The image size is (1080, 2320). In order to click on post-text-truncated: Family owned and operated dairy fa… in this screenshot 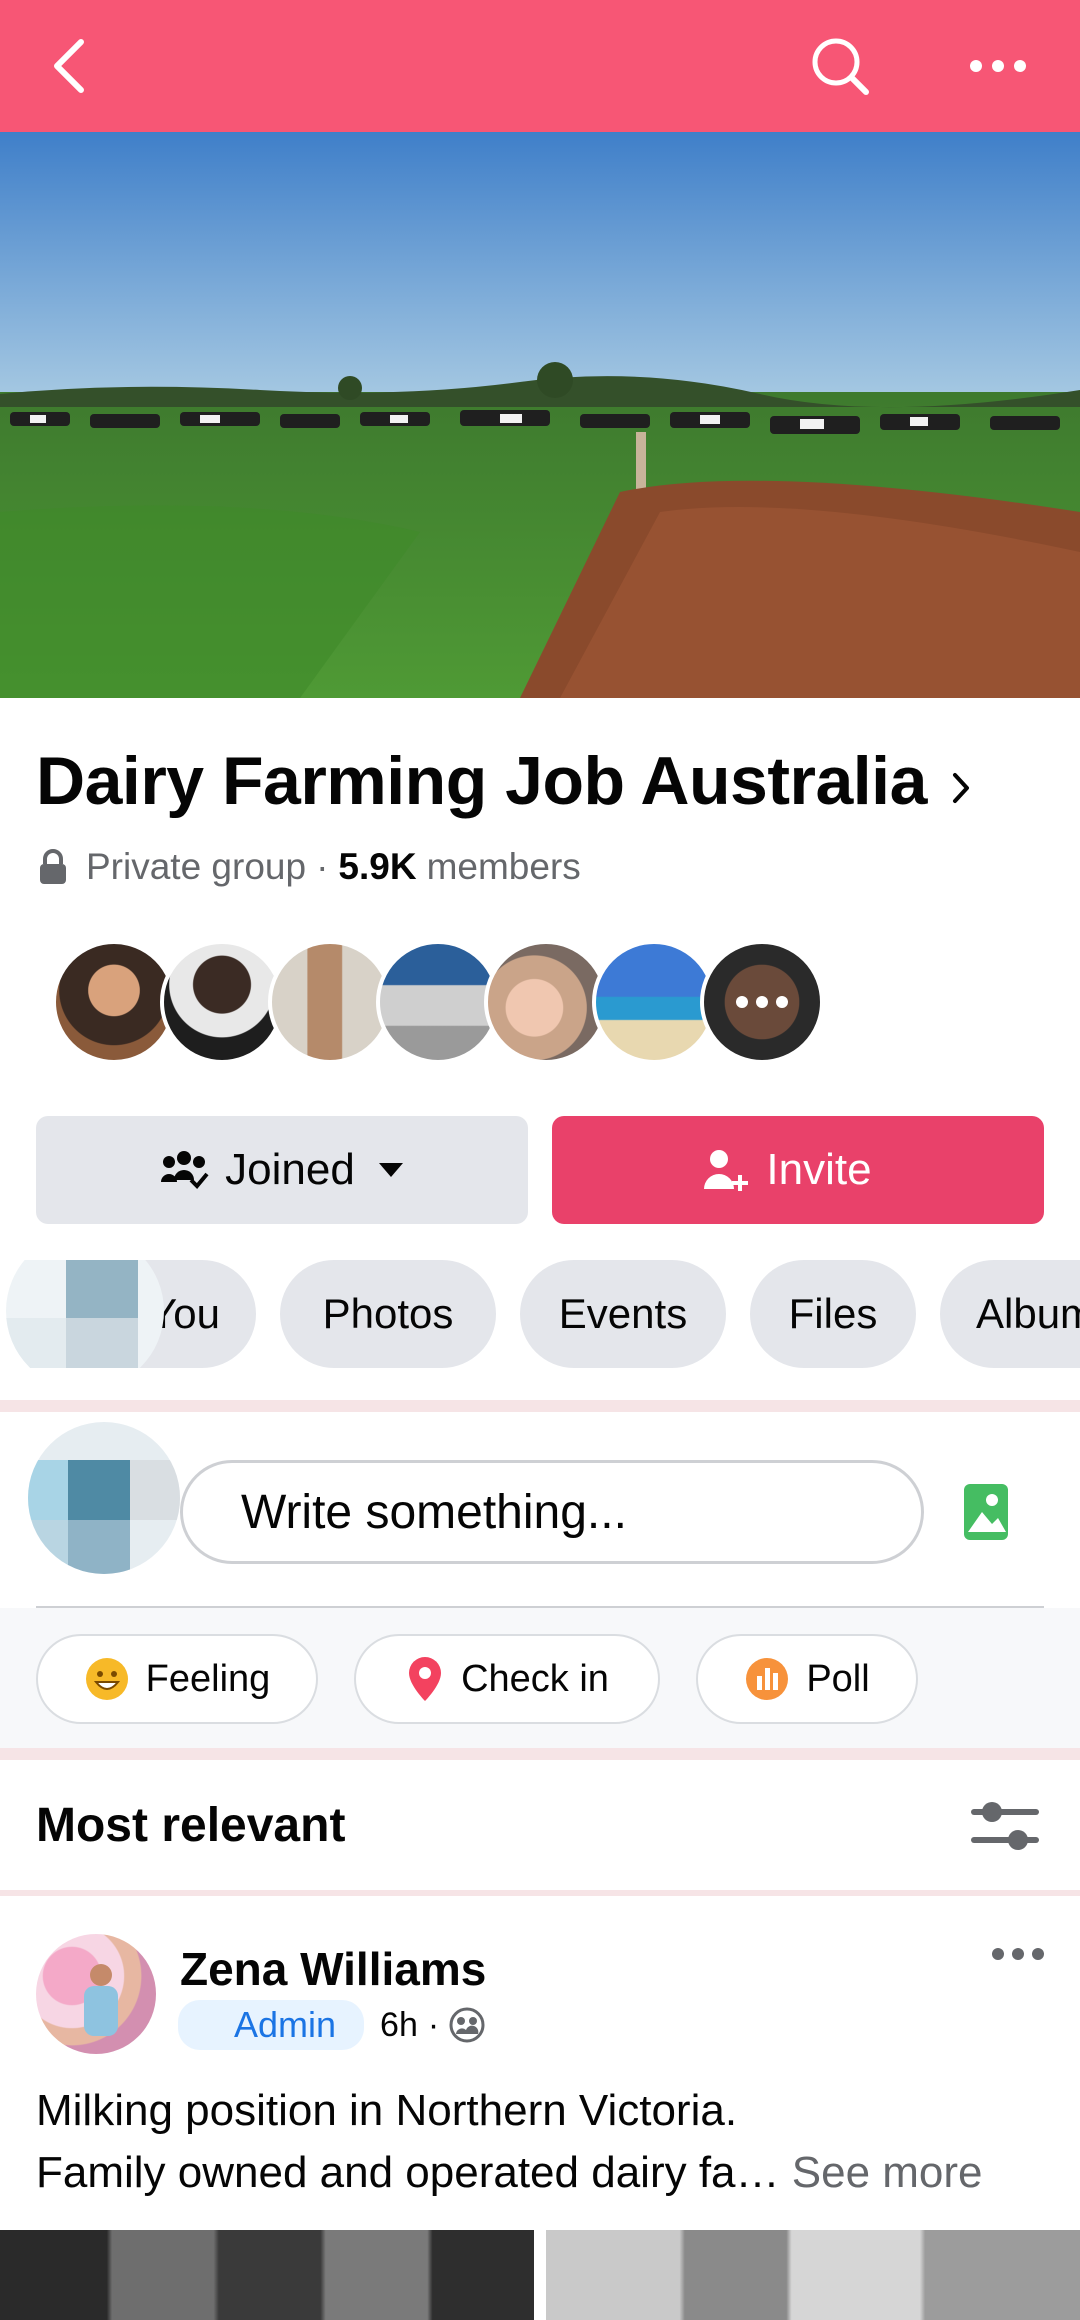, I will do `click(408, 2172)`.